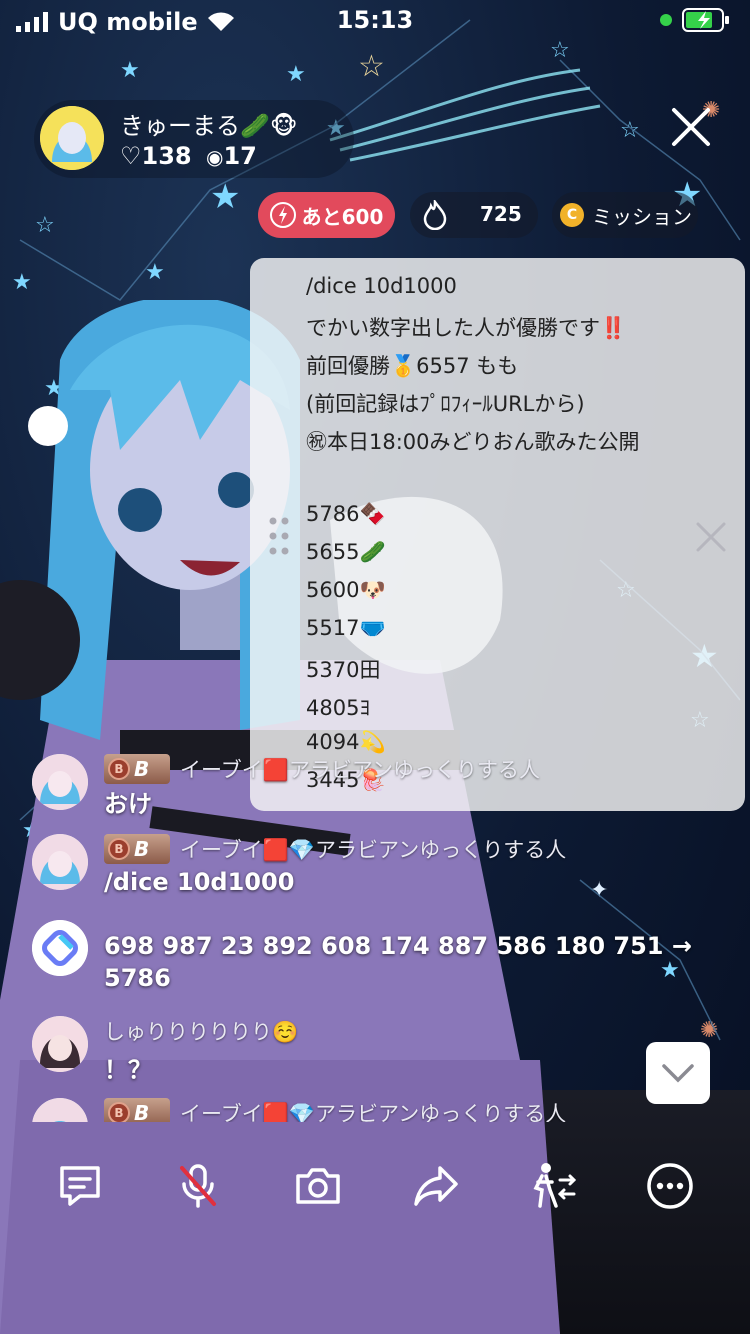 The height and width of the screenshot is (1334, 750). I want to click on comment-item: B B イーブイ🟥💎アラビアンゆっくりする人, so click(342, 1110).